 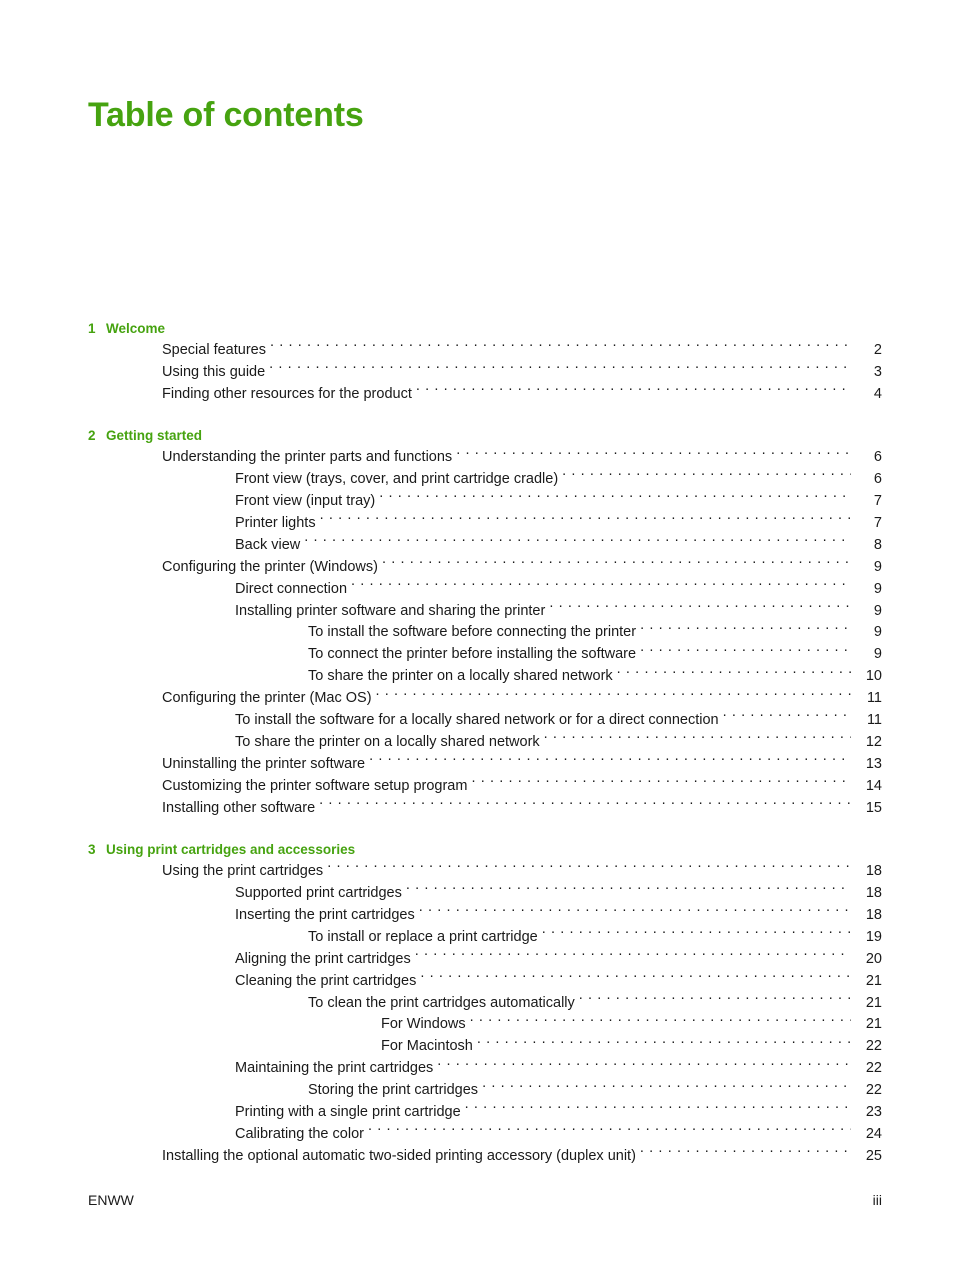 I want to click on toc-entry: Direct connection 9, so click(x=485, y=589).